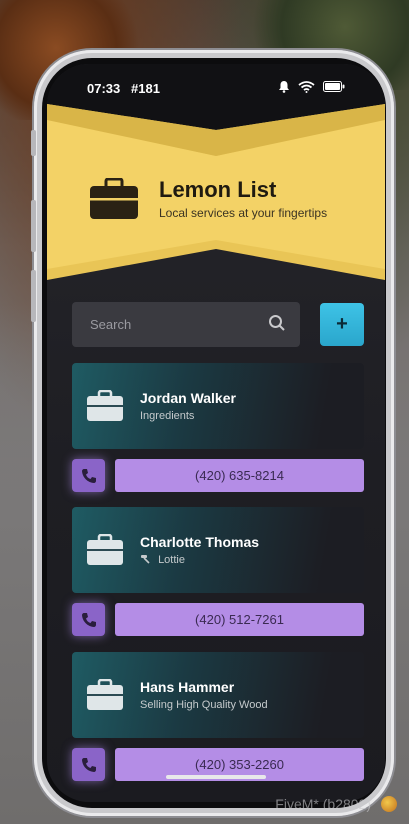 The height and width of the screenshot is (824, 409). I want to click on status-time: 07:33, so click(104, 88).